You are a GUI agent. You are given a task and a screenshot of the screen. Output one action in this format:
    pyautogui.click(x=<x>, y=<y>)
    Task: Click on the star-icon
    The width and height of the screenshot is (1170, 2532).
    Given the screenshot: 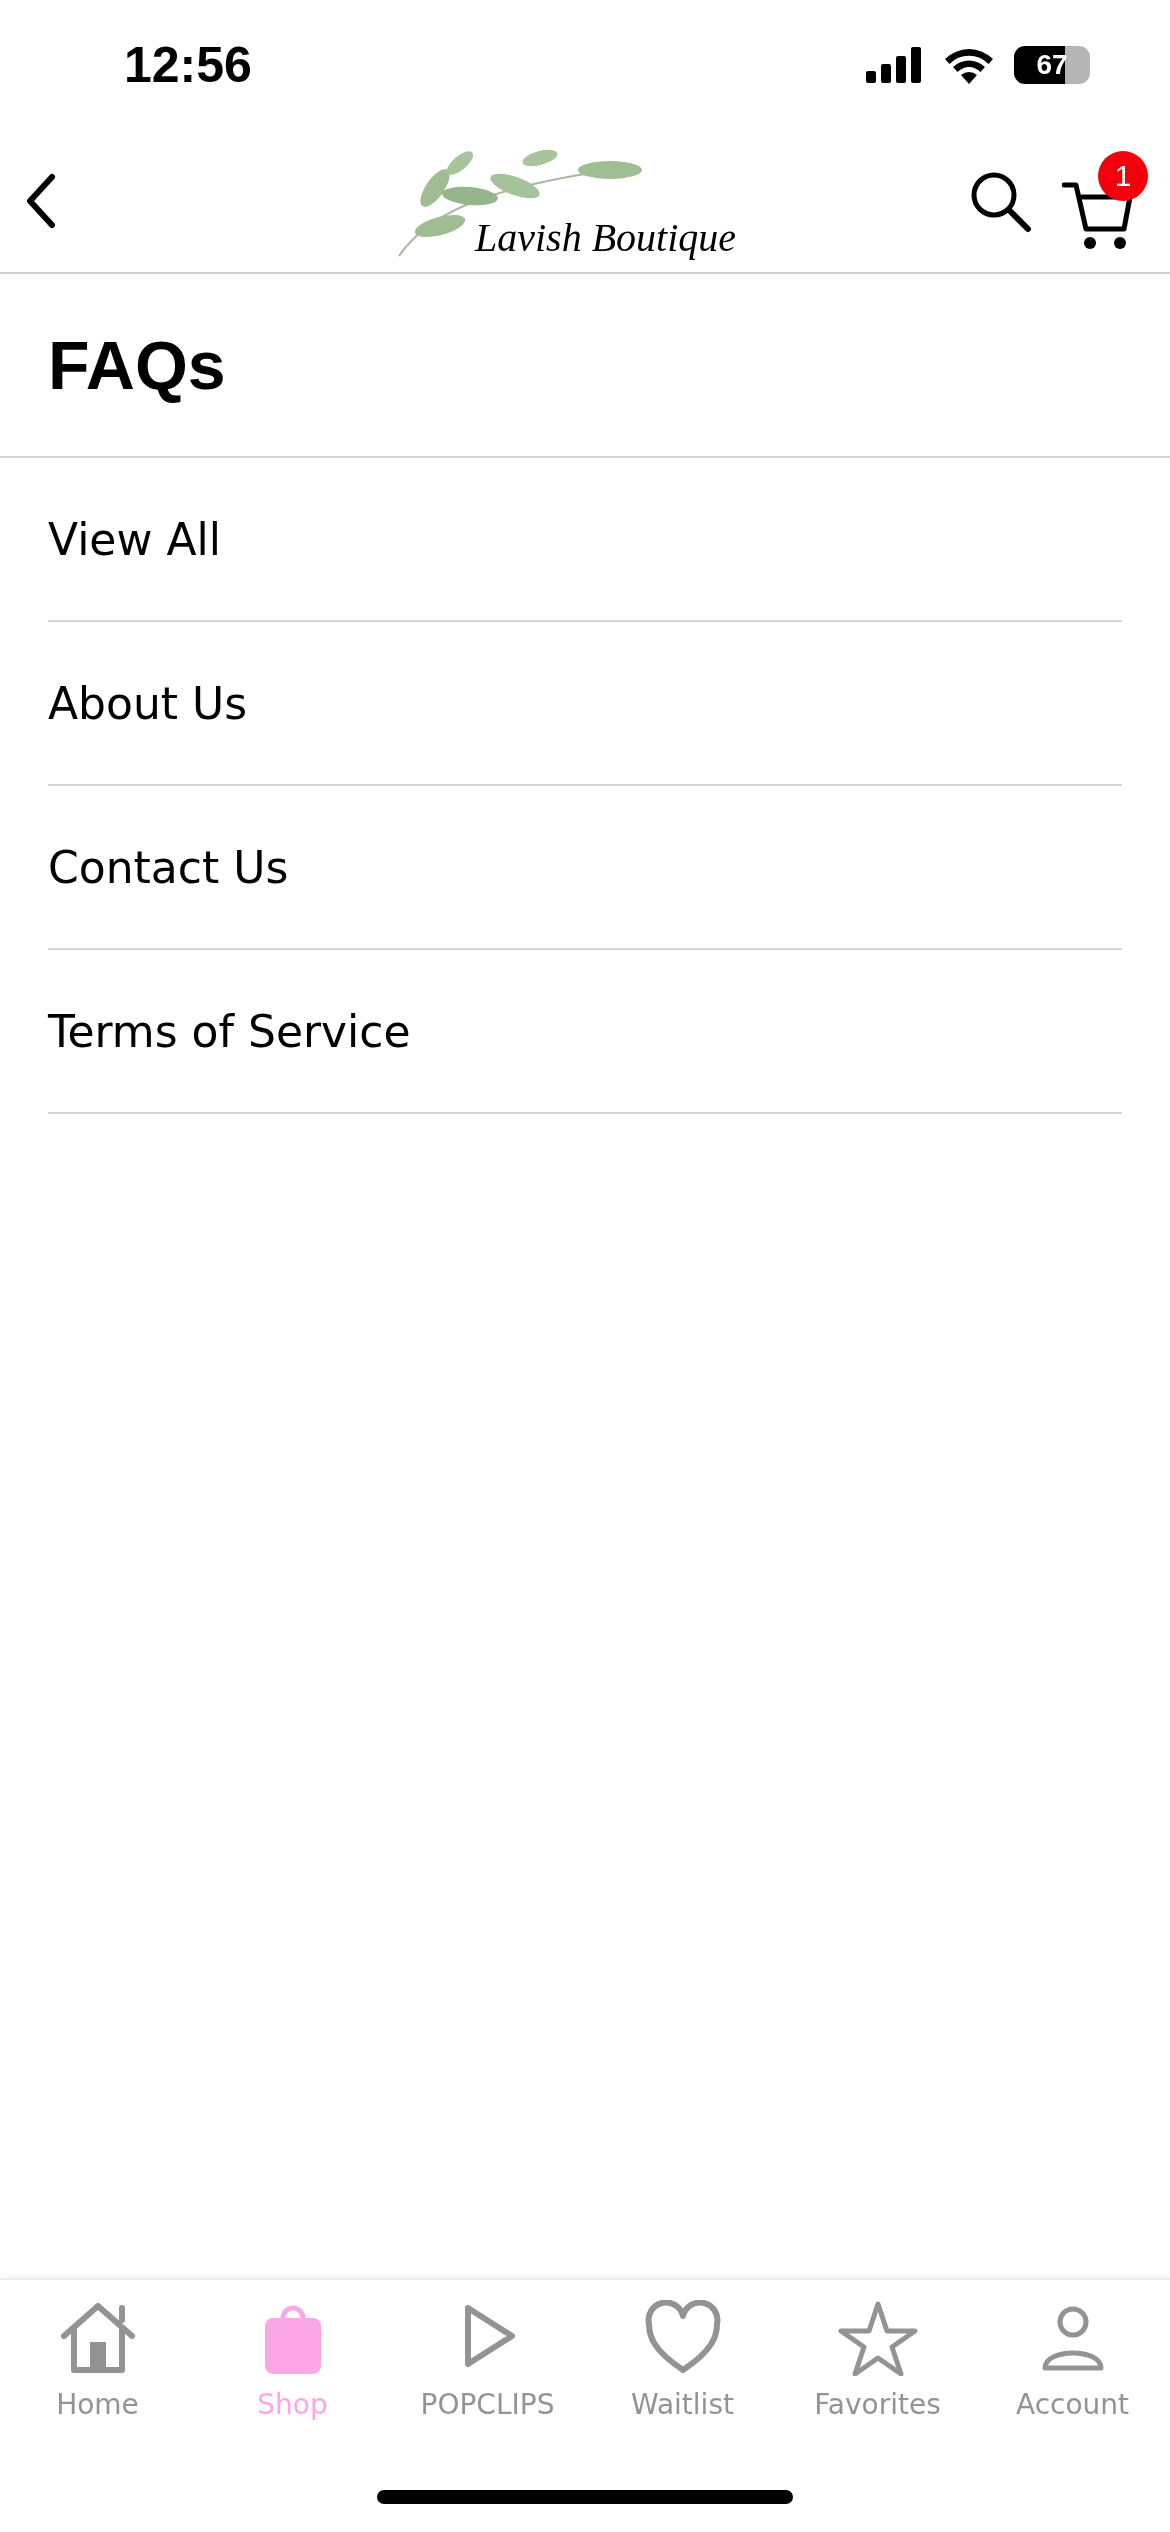 What is the action you would take?
    pyautogui.click(x=877, y=2338)
    